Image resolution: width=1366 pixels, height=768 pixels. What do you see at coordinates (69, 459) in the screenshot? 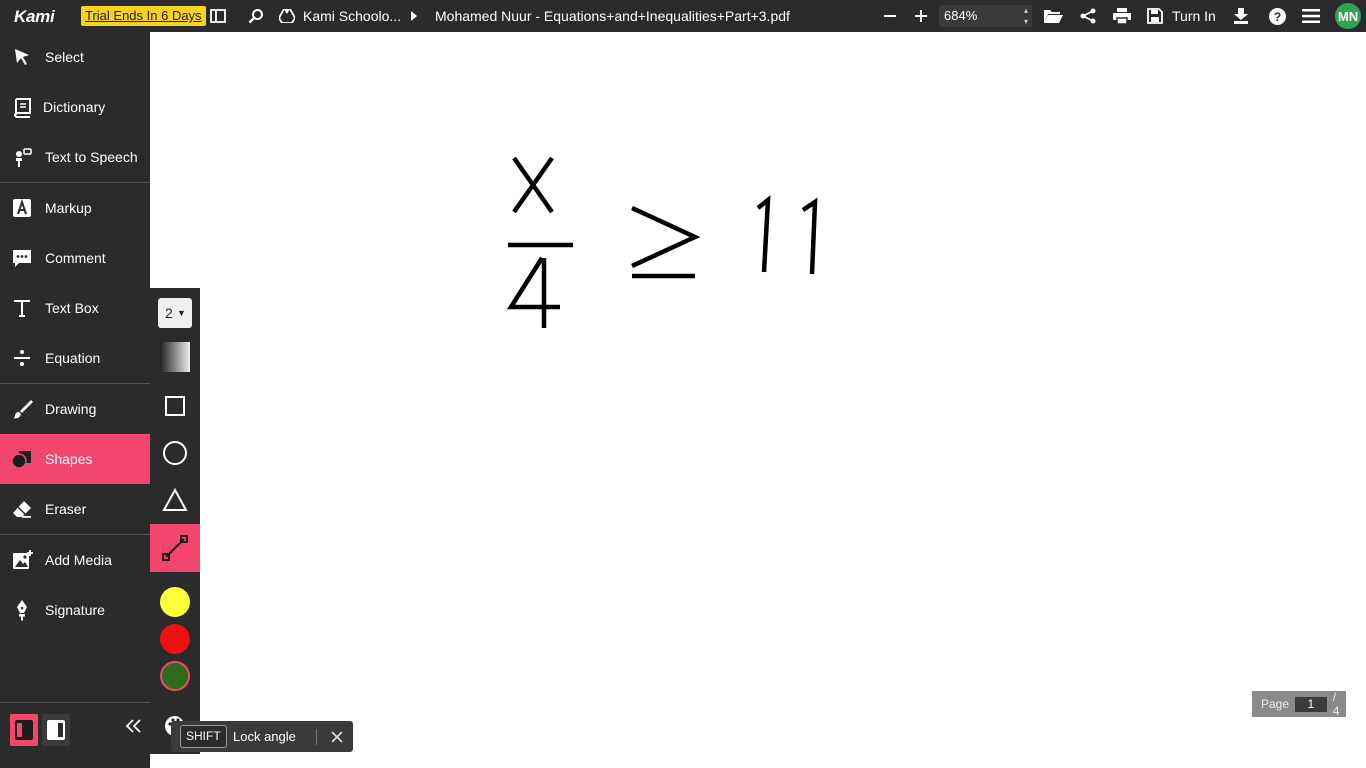
I see `tool-label: Shapes` at bounding box center [69, 459].